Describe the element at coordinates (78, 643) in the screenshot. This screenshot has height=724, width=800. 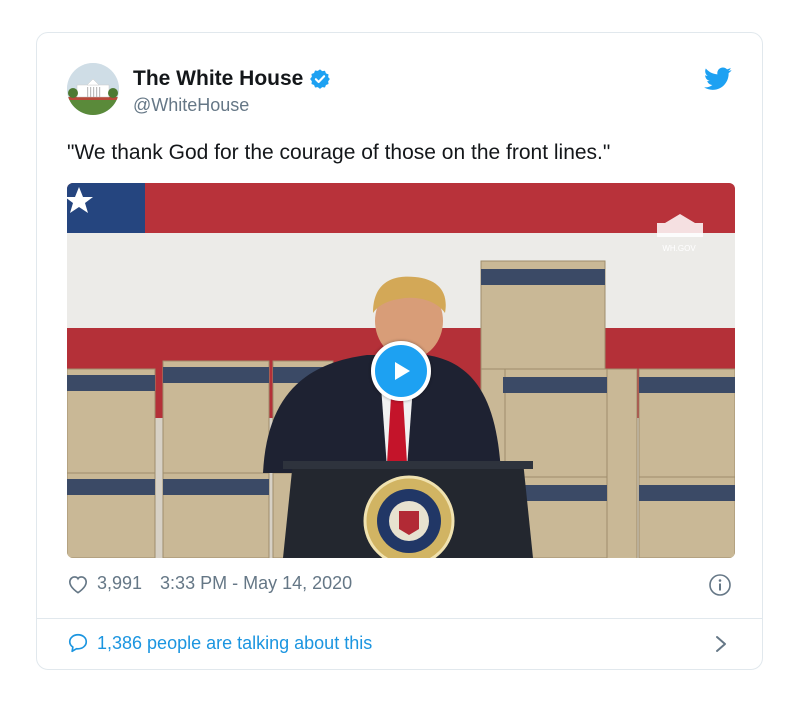
I see `speech-bubble-icon` at that location.